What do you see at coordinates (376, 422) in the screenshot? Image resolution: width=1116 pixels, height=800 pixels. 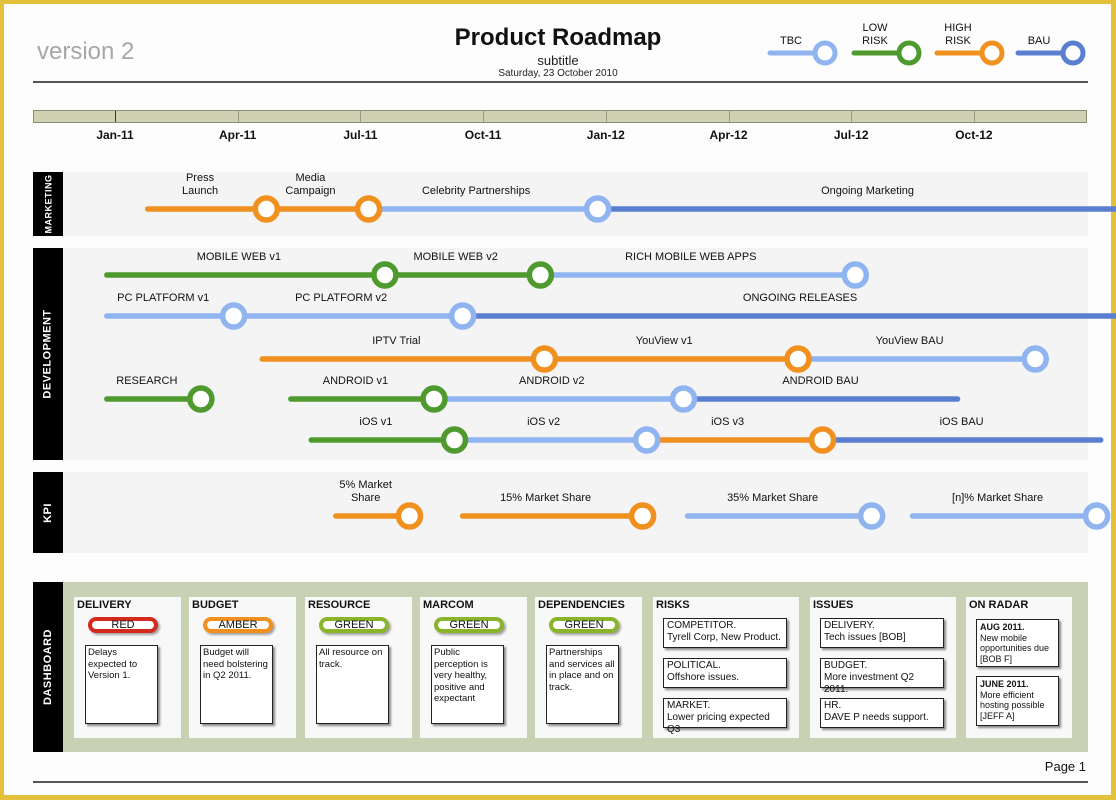 I see `track-segment-label: iOS v1` at bounding box center [376, 422].